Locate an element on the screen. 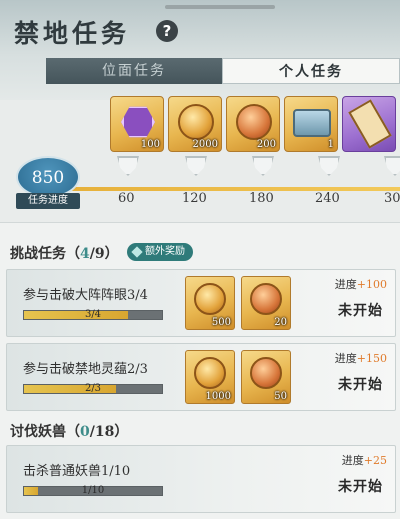 The image size is (400, 519). reward-item: 1 is located at coordinates (311, 124).